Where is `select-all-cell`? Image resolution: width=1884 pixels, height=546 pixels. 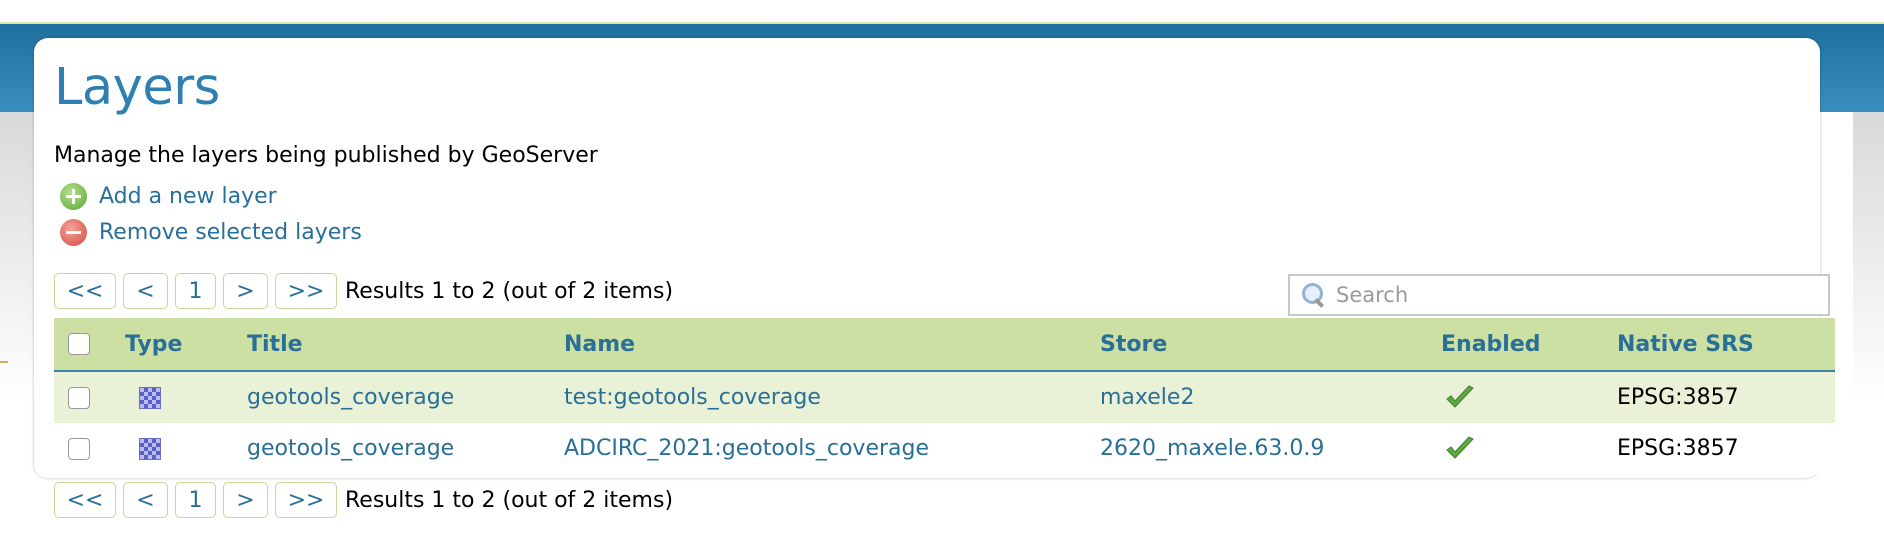 select-all-cell is located at coordinates (89, 345).